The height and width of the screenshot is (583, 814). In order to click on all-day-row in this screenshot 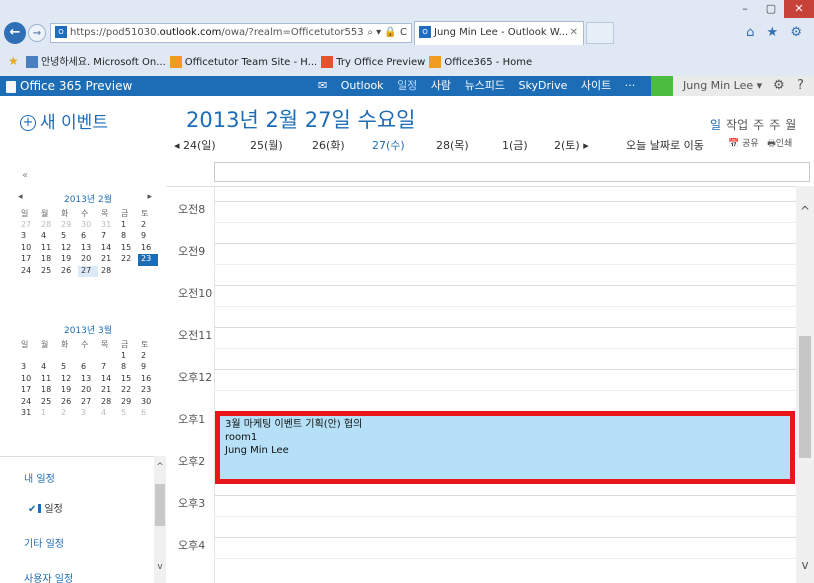, I will do `click(512, 172)`.